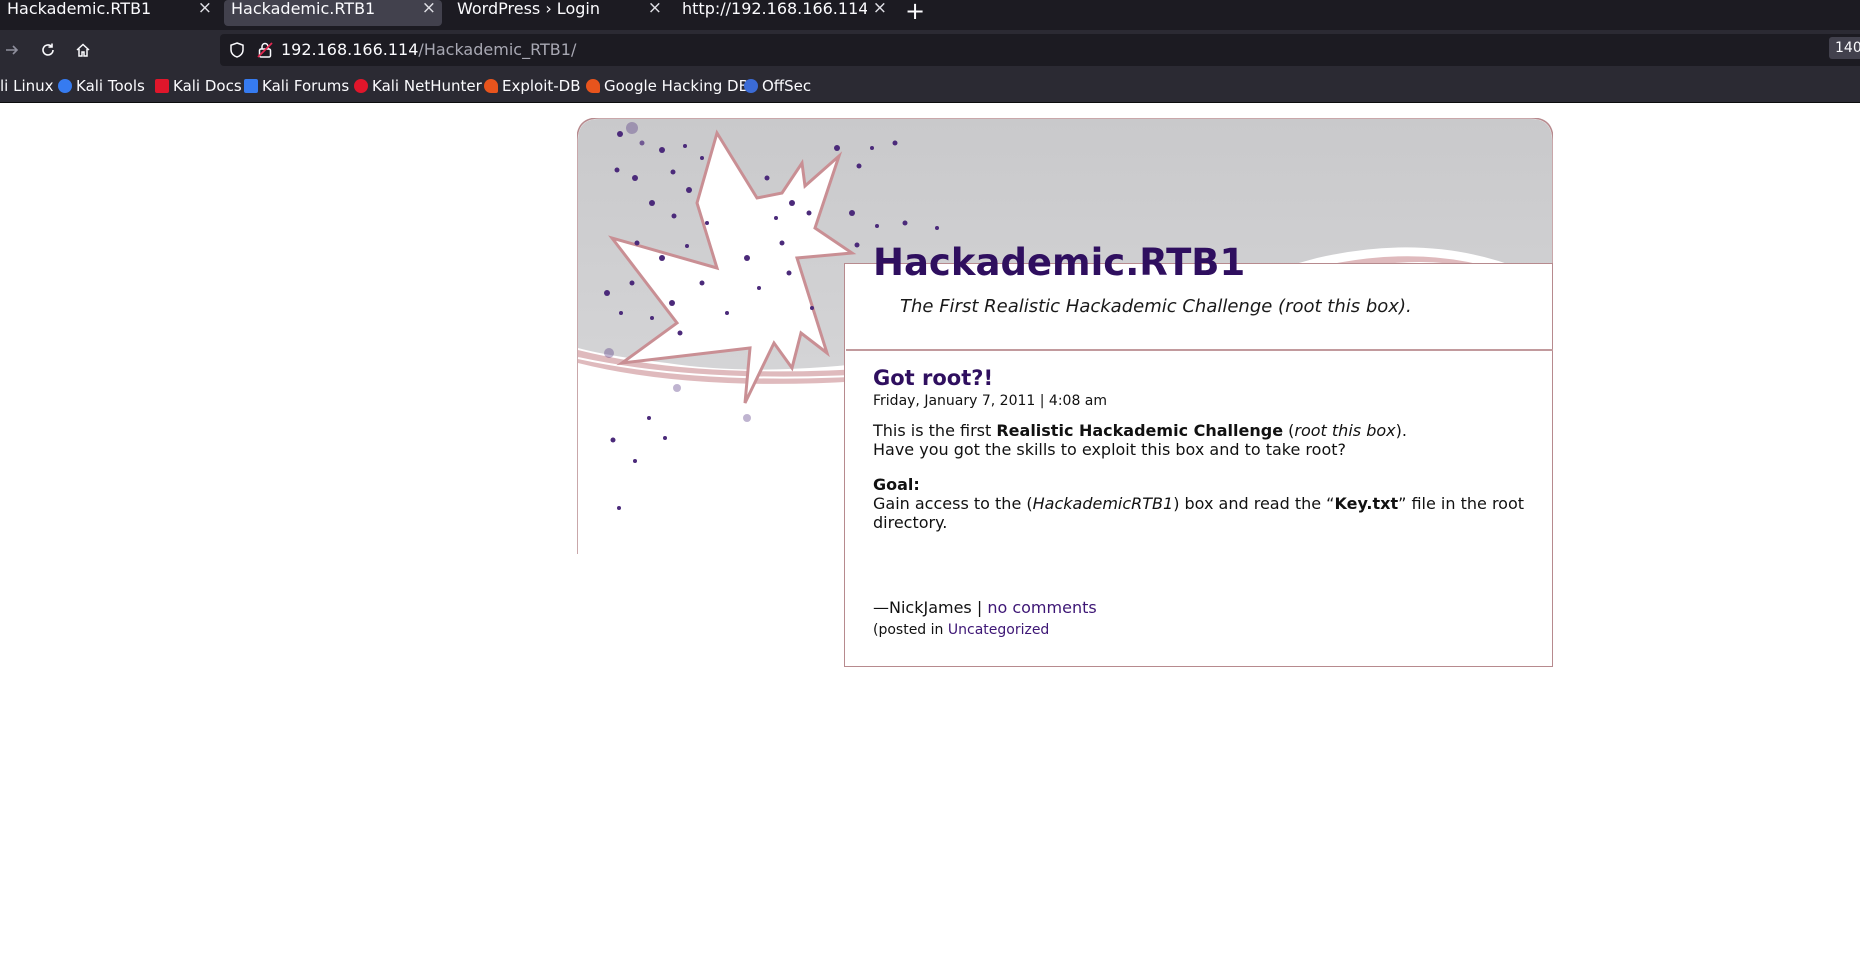 This screenshot has height=966, width=1860. I want to click on bookmark-exploit-db: Exploit-DB, so click(532, 86).